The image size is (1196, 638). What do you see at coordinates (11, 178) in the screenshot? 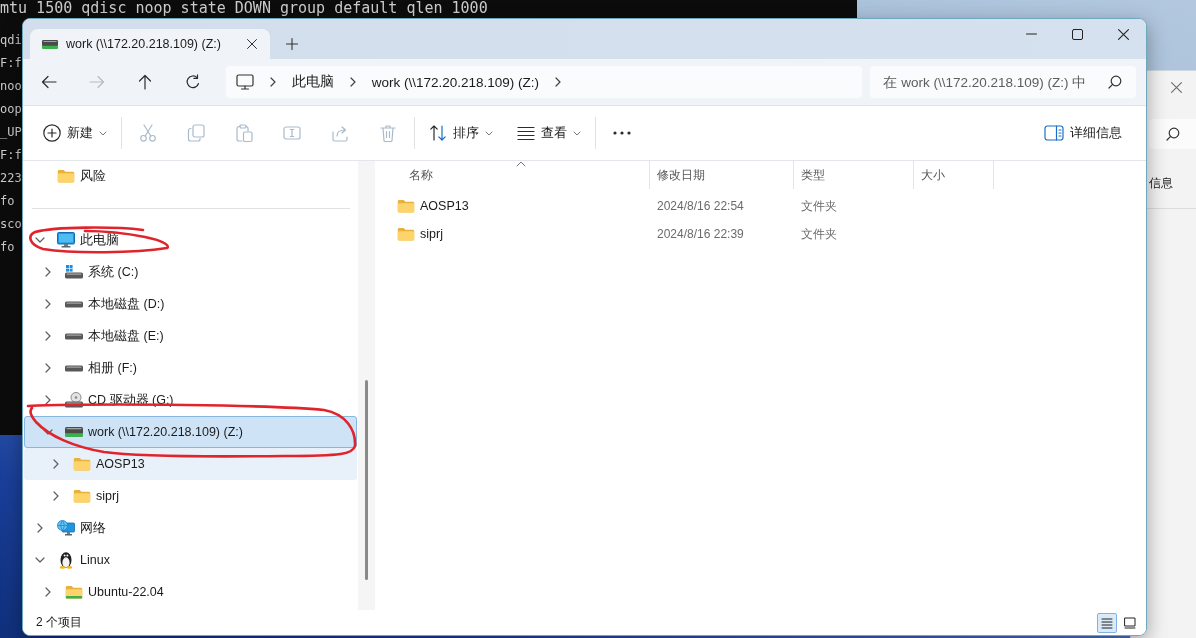
I see `terminal-line: 223` at bounding box center [11, 178].